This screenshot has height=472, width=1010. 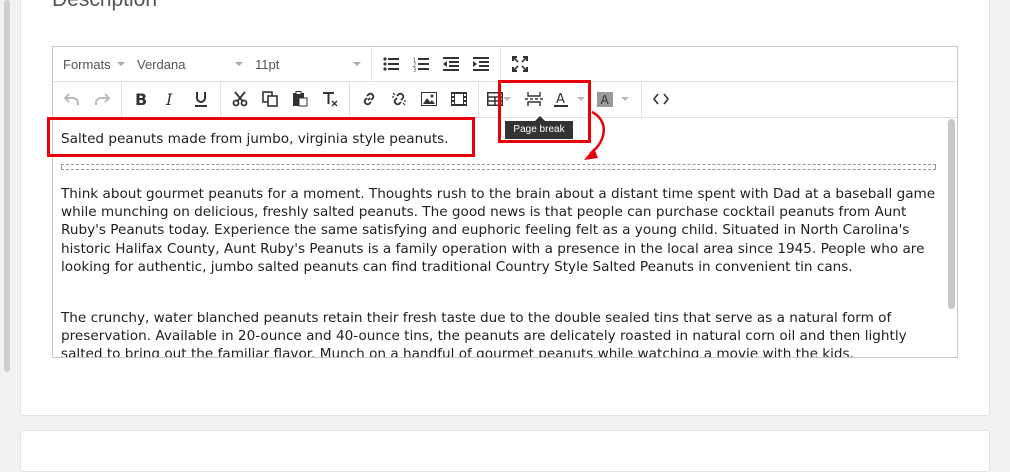 What do you see at coordinates (7, 186) in the screenshot?
I see `page-scrollbar` at bounding box center [7, 186].